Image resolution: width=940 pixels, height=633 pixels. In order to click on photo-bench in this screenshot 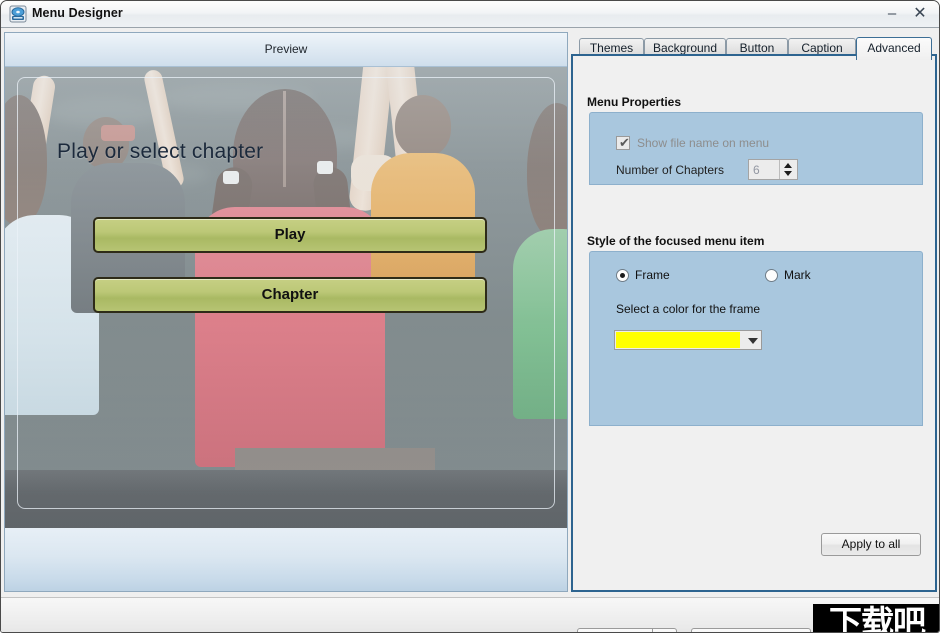, I will do `click(335, 459)`.